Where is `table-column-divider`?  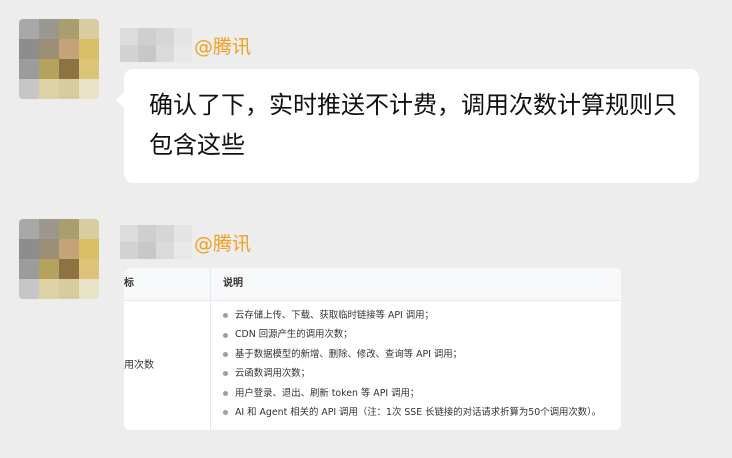
table-column-divider is located at coordinates (210, 349).